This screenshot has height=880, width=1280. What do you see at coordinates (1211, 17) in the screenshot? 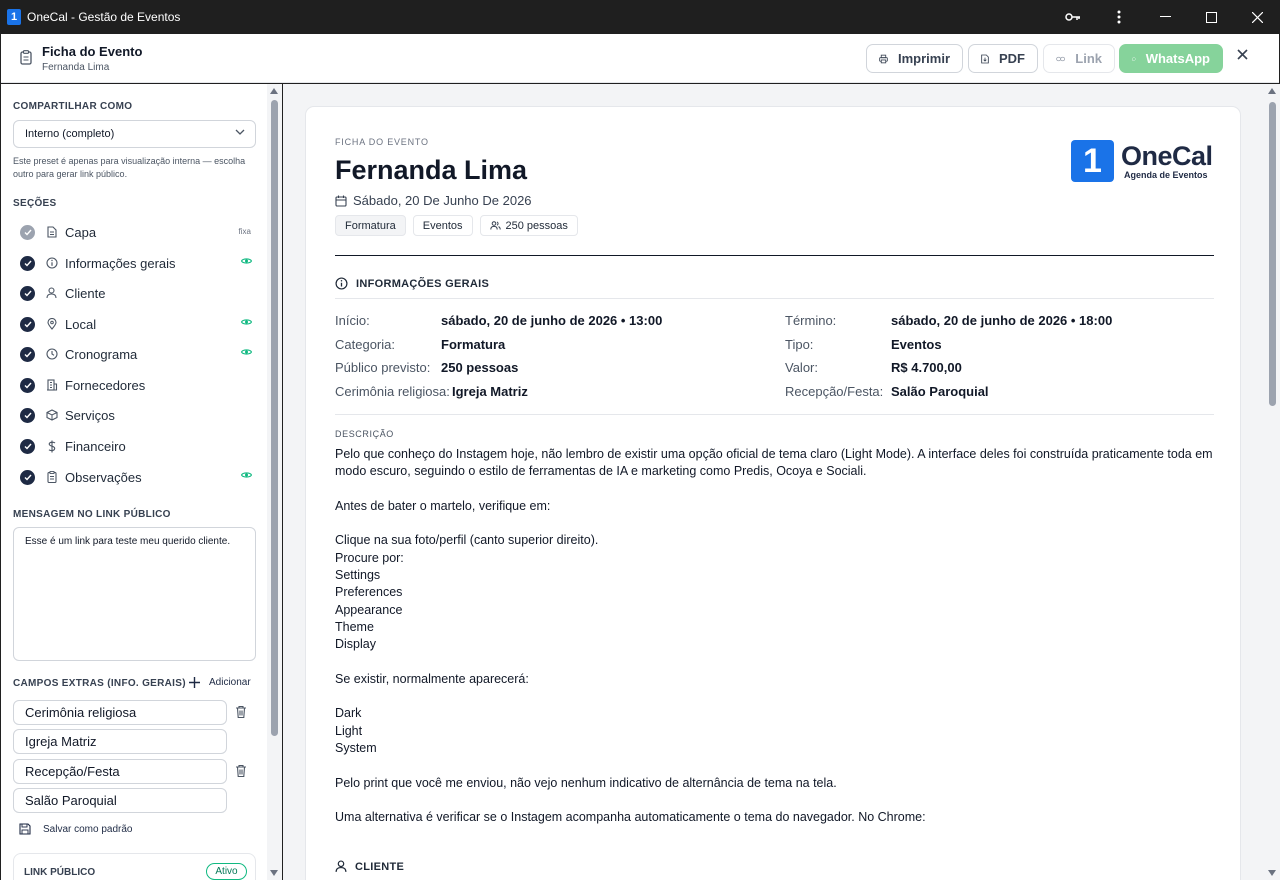
I see `maximize-button` at bounding box center [1211, 17].